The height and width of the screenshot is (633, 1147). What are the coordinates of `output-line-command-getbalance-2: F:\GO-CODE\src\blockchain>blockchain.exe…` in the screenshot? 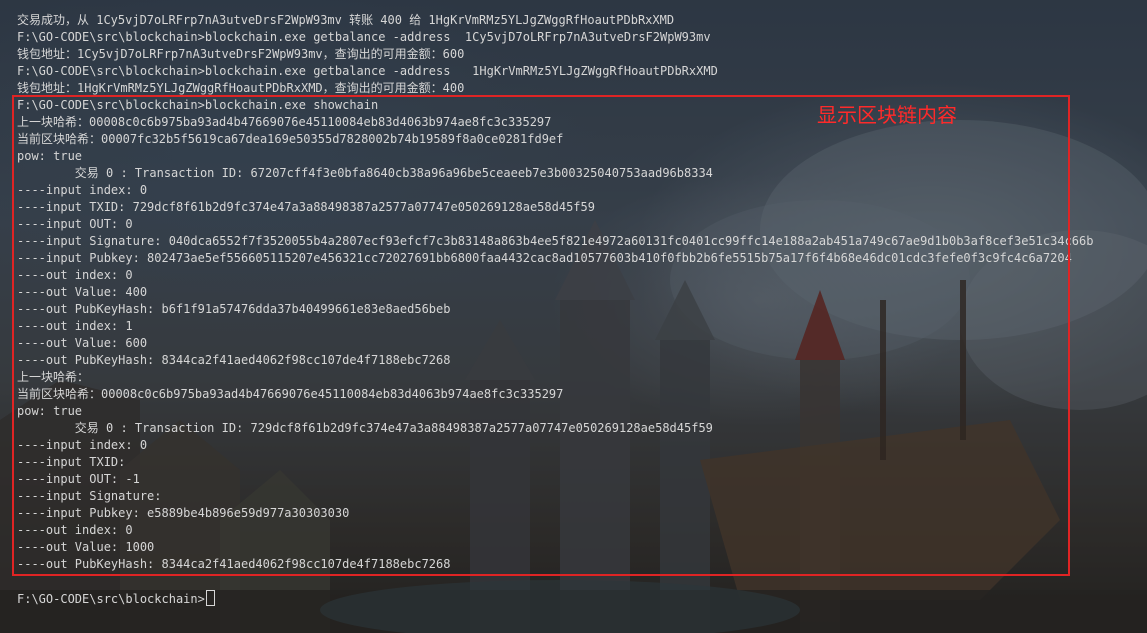 It's located at (367, 71).